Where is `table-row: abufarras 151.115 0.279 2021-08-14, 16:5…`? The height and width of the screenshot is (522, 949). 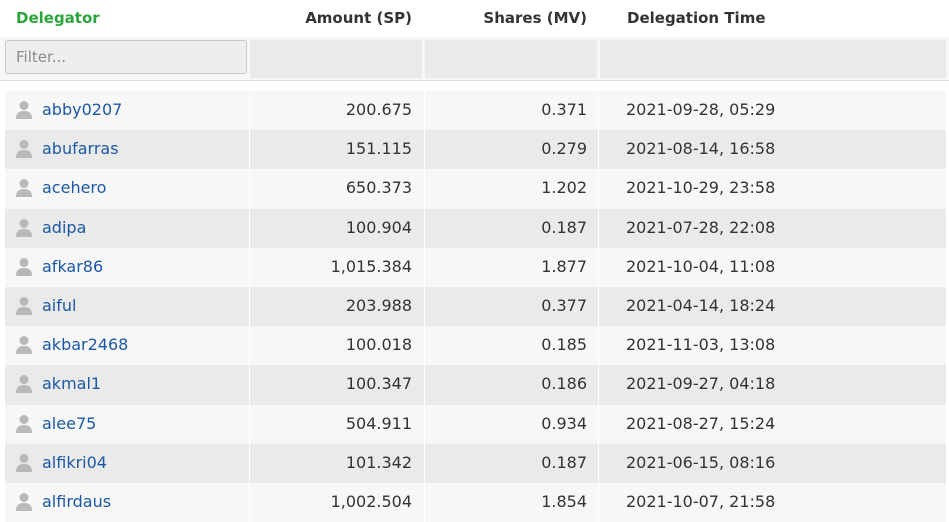 table-row: abufarras 151.115 0.279 2021-08-14, 16:5… is located at coordinates (475, 150).